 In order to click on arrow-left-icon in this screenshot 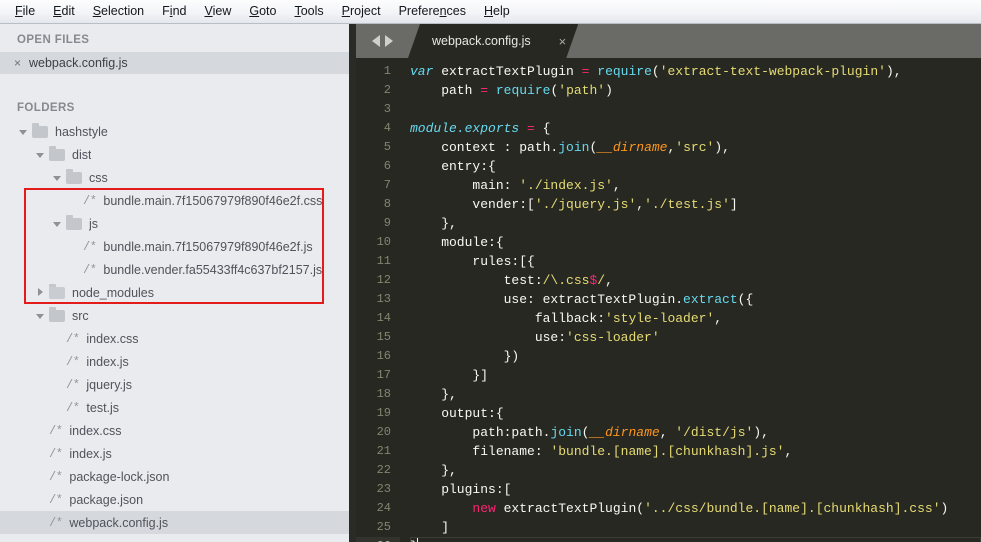, I will do `click(375, 41)`.